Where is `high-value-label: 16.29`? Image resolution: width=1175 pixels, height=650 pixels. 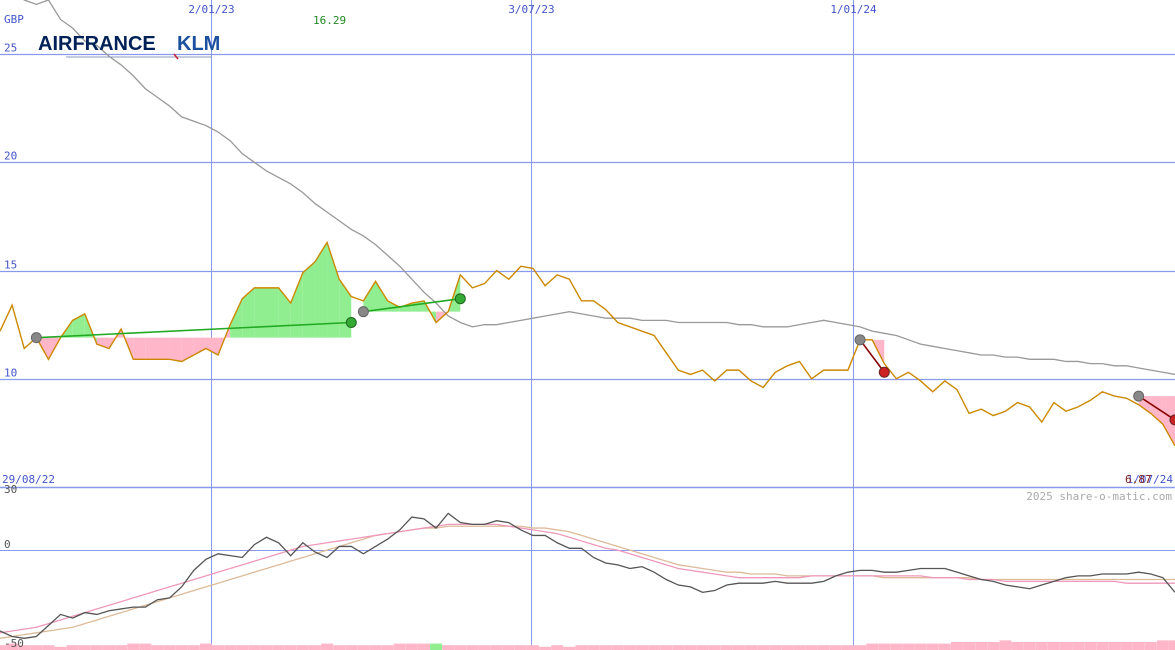 high-value-label: 16.29 is located at coordinates (329, 20).